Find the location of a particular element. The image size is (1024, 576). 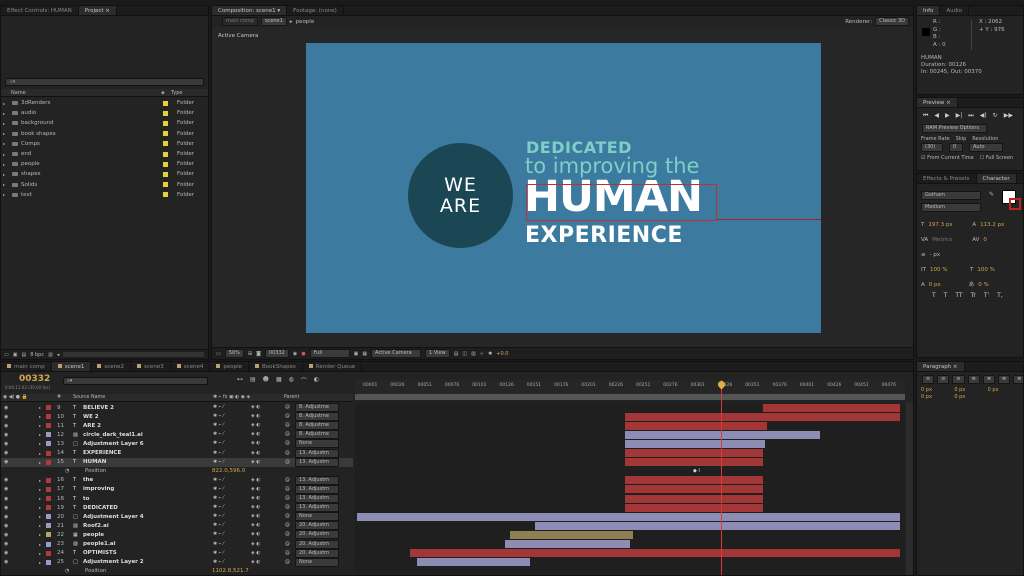

column-name: Name is located at coordinates (81, 92).